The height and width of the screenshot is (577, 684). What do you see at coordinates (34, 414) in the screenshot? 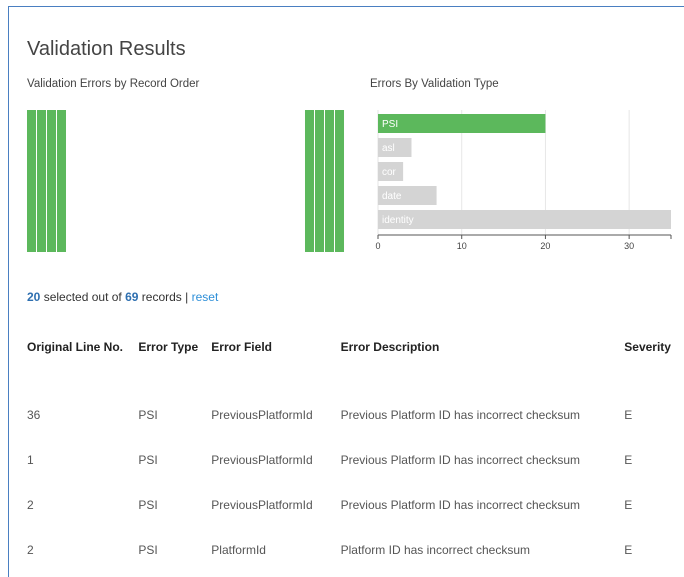
I see `cell-line-no: 36` at bounding box center [34, 414].